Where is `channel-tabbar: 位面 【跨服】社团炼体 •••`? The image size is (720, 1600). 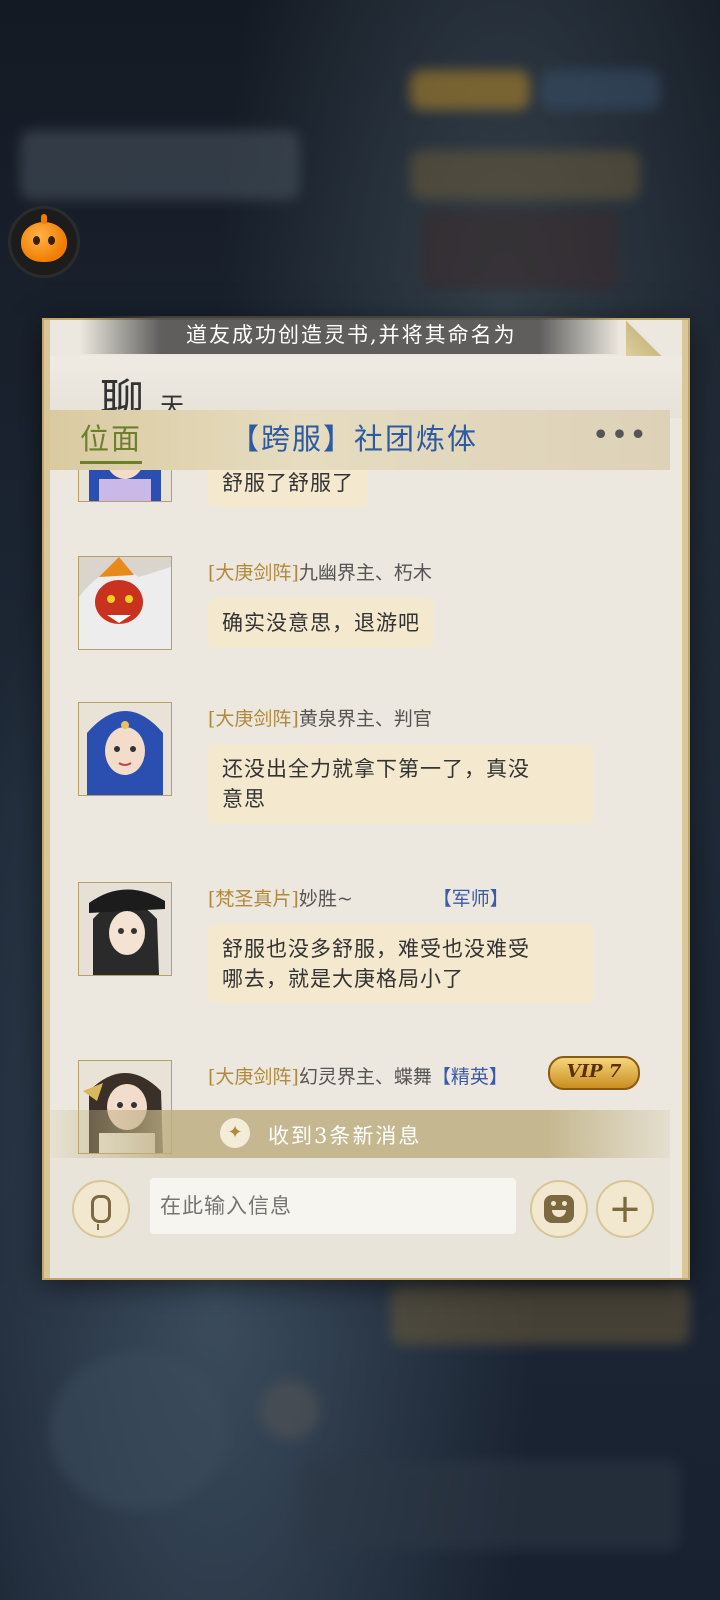 channel-tabbar: 位面 【跨服】社团炼体 ••• is located at coordinates (360, 440).